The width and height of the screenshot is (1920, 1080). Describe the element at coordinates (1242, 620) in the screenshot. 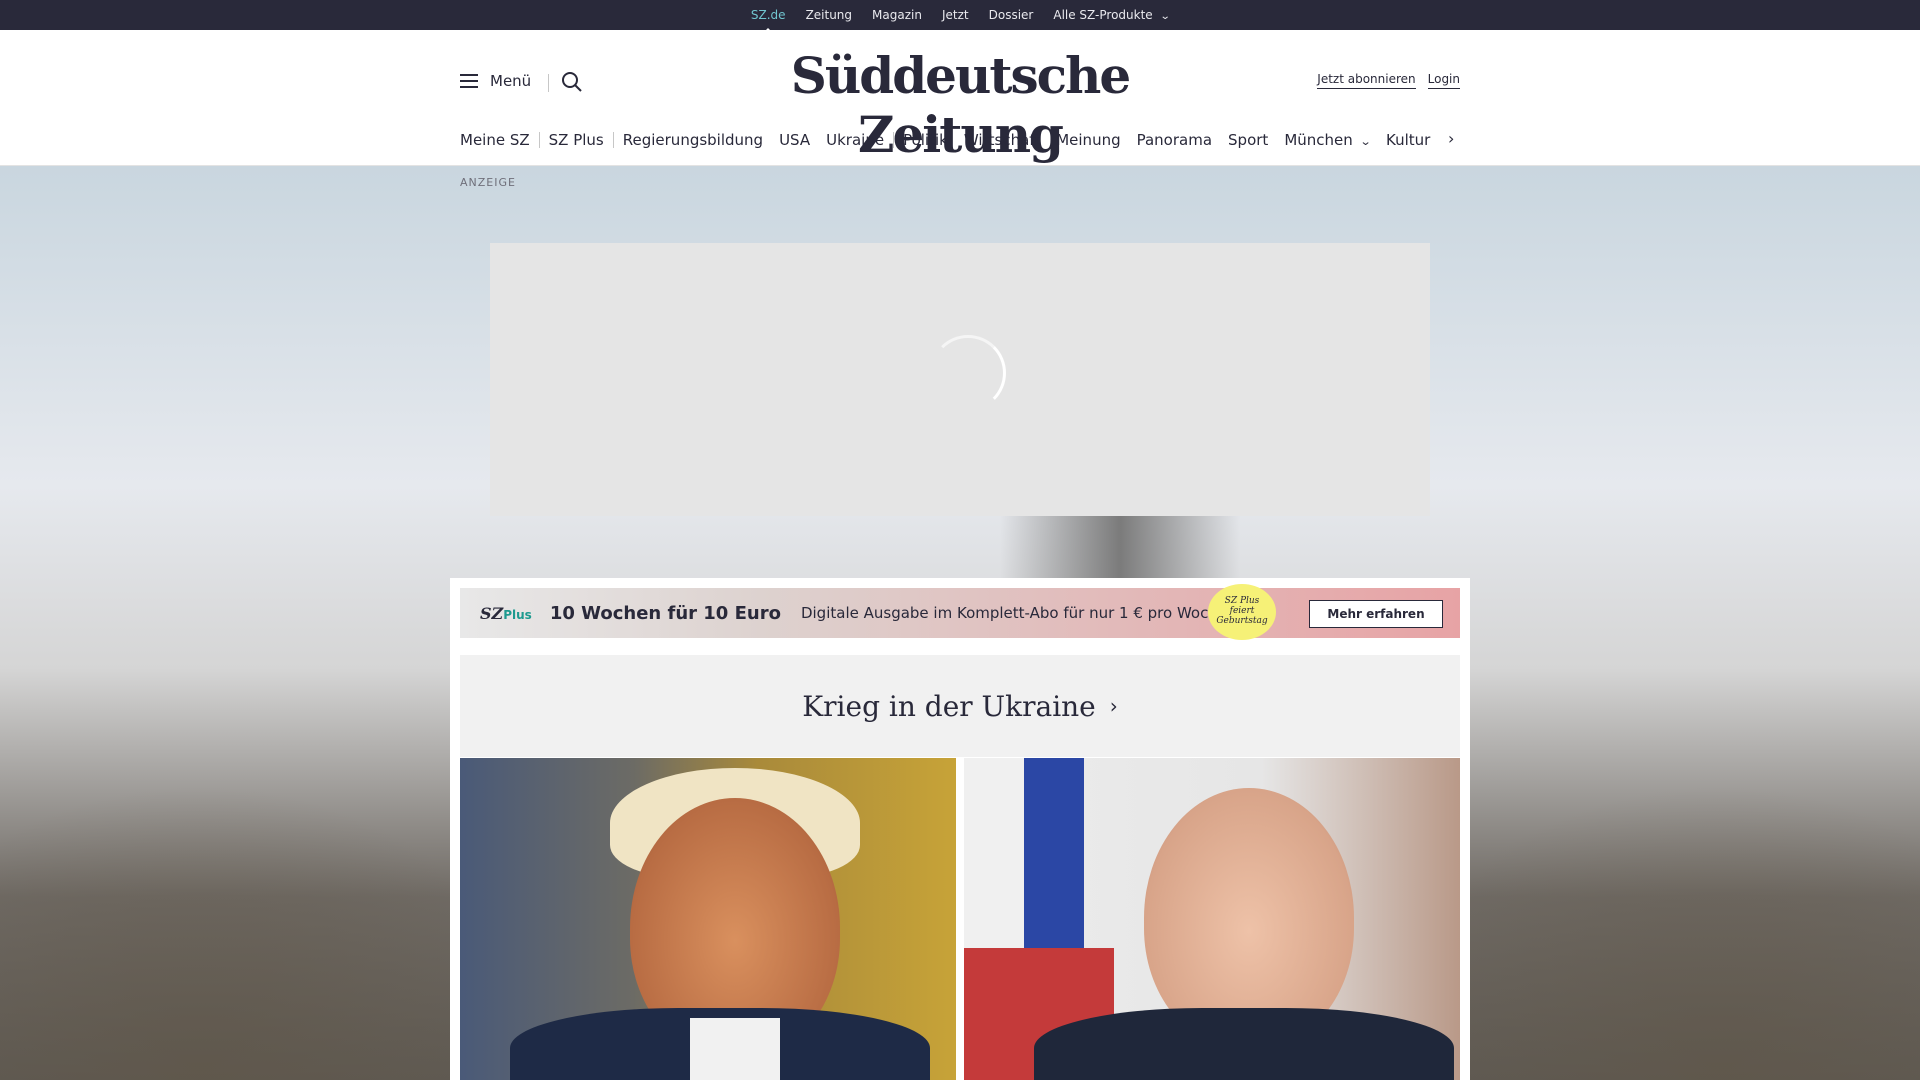

I see `badge-line-3: Geburtstag` at that location.